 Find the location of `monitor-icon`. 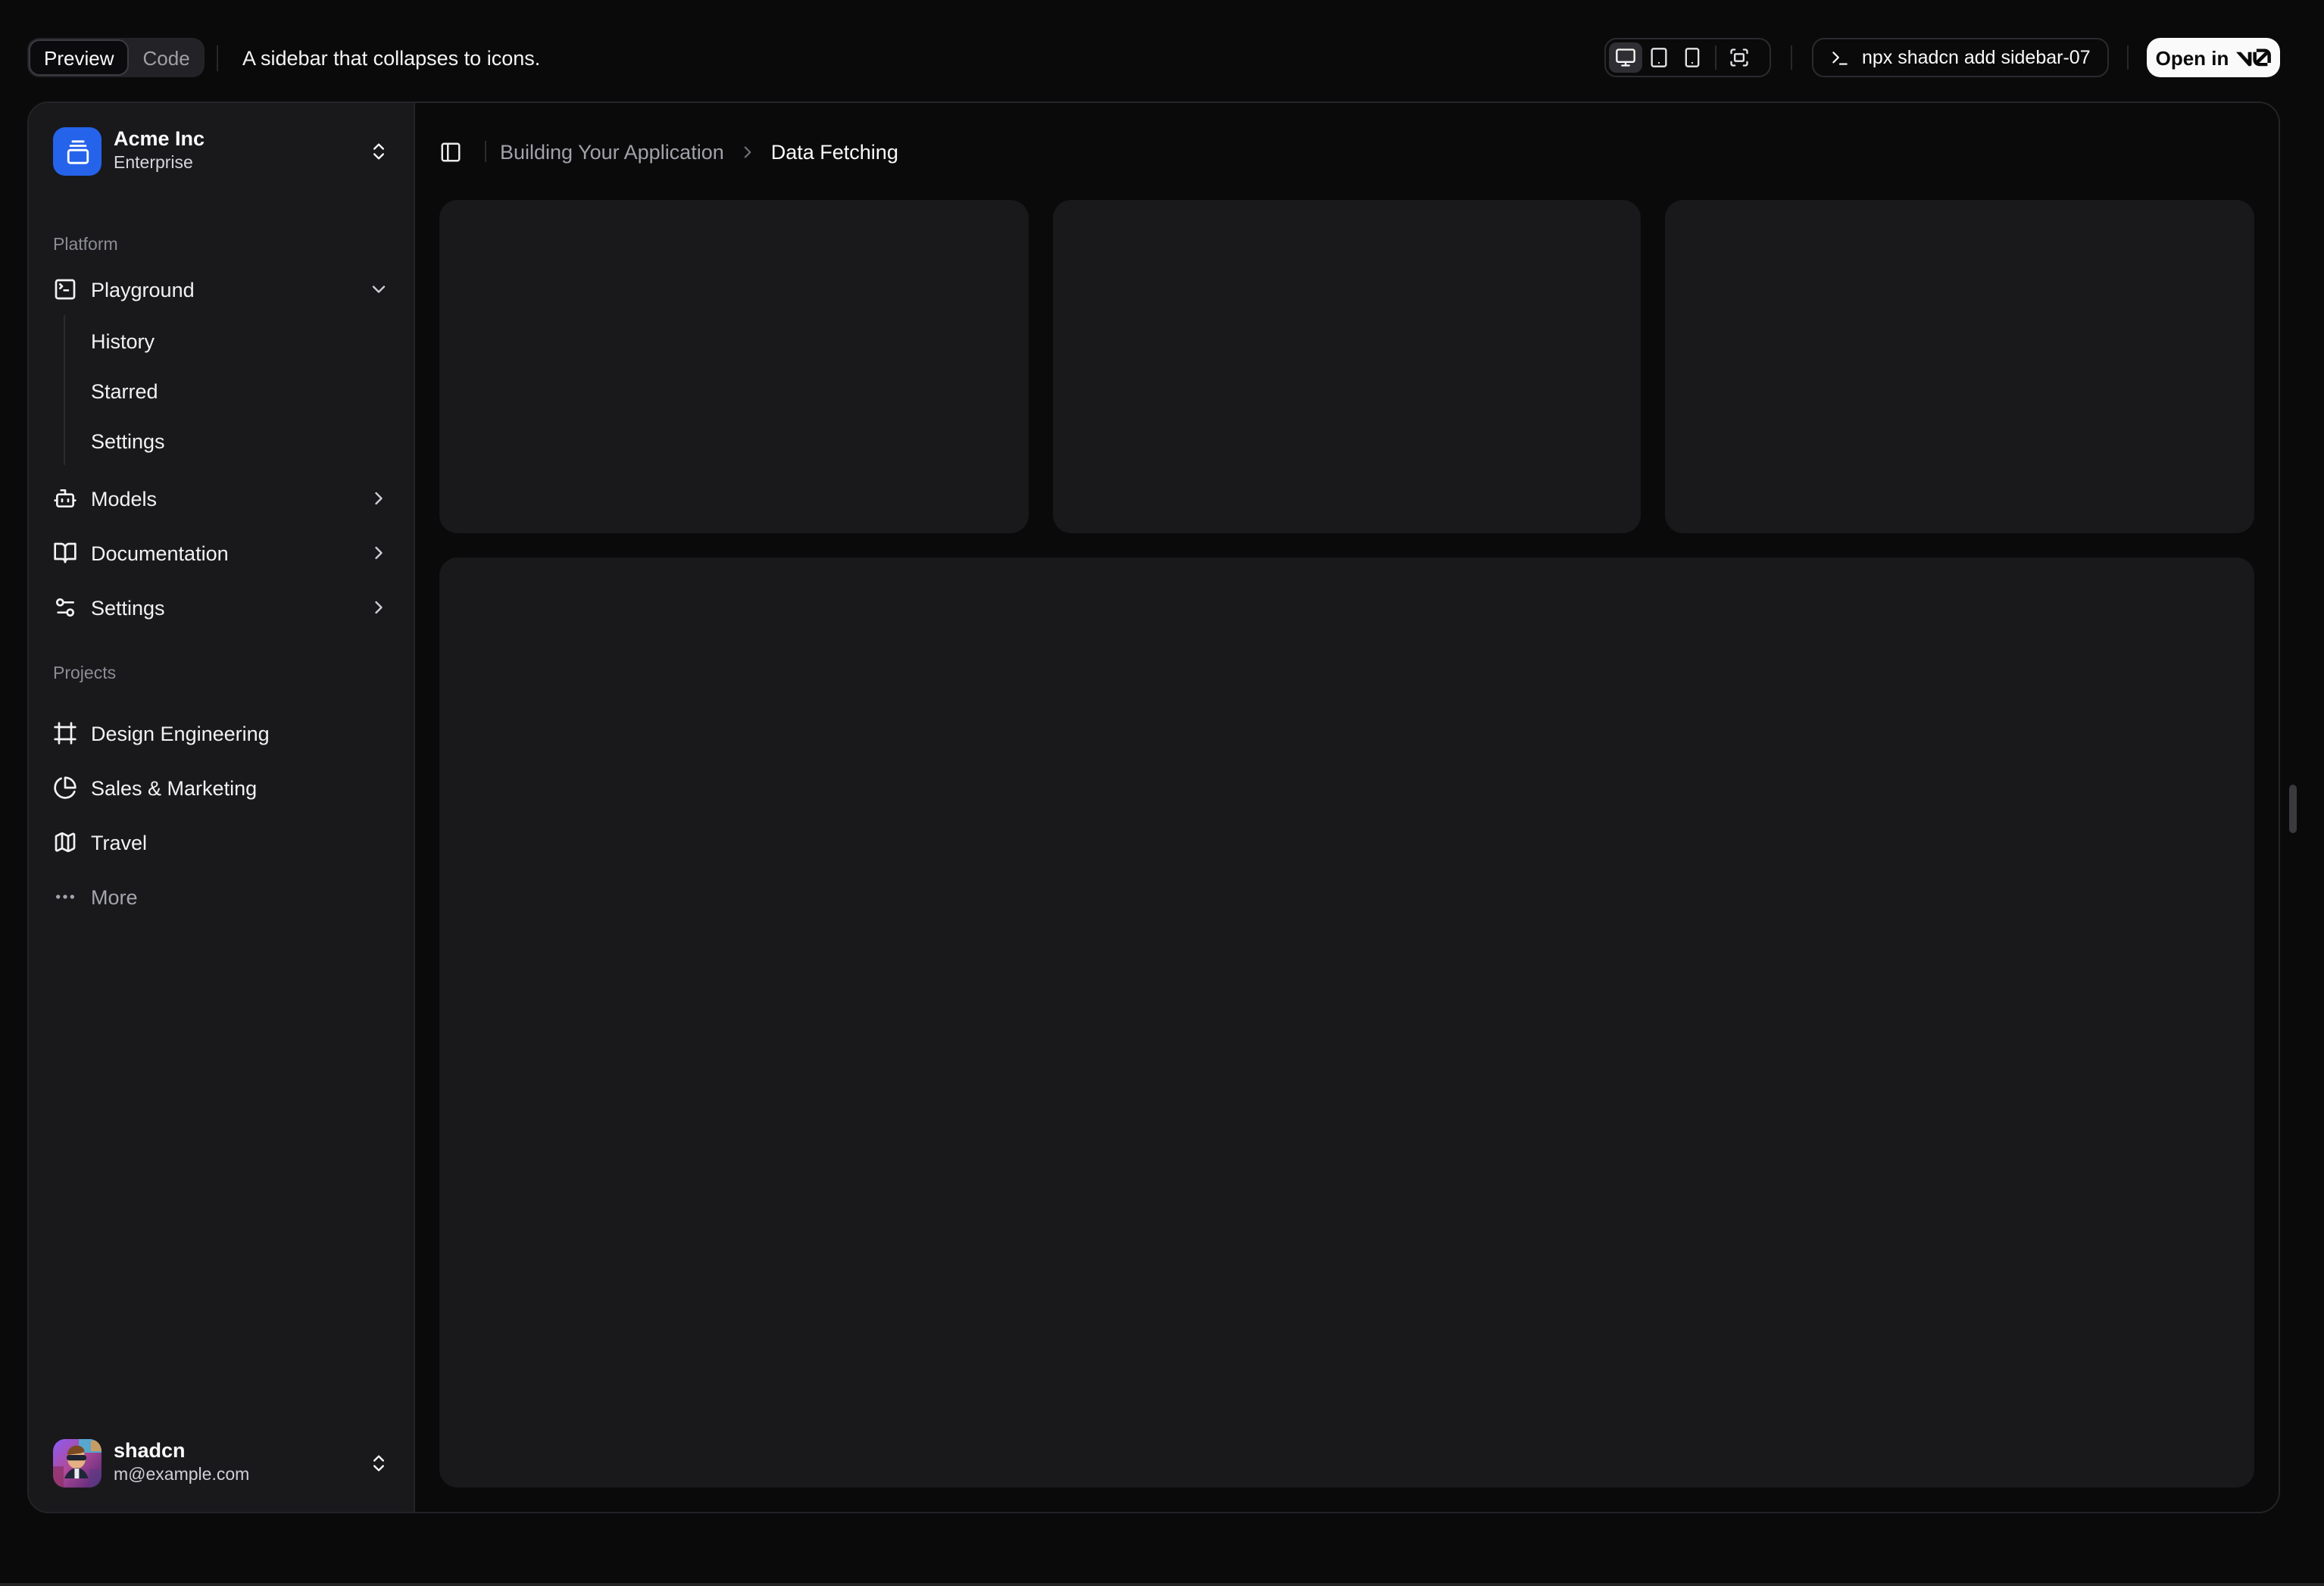

monitor-icon is located at coordinates (1625, 57).